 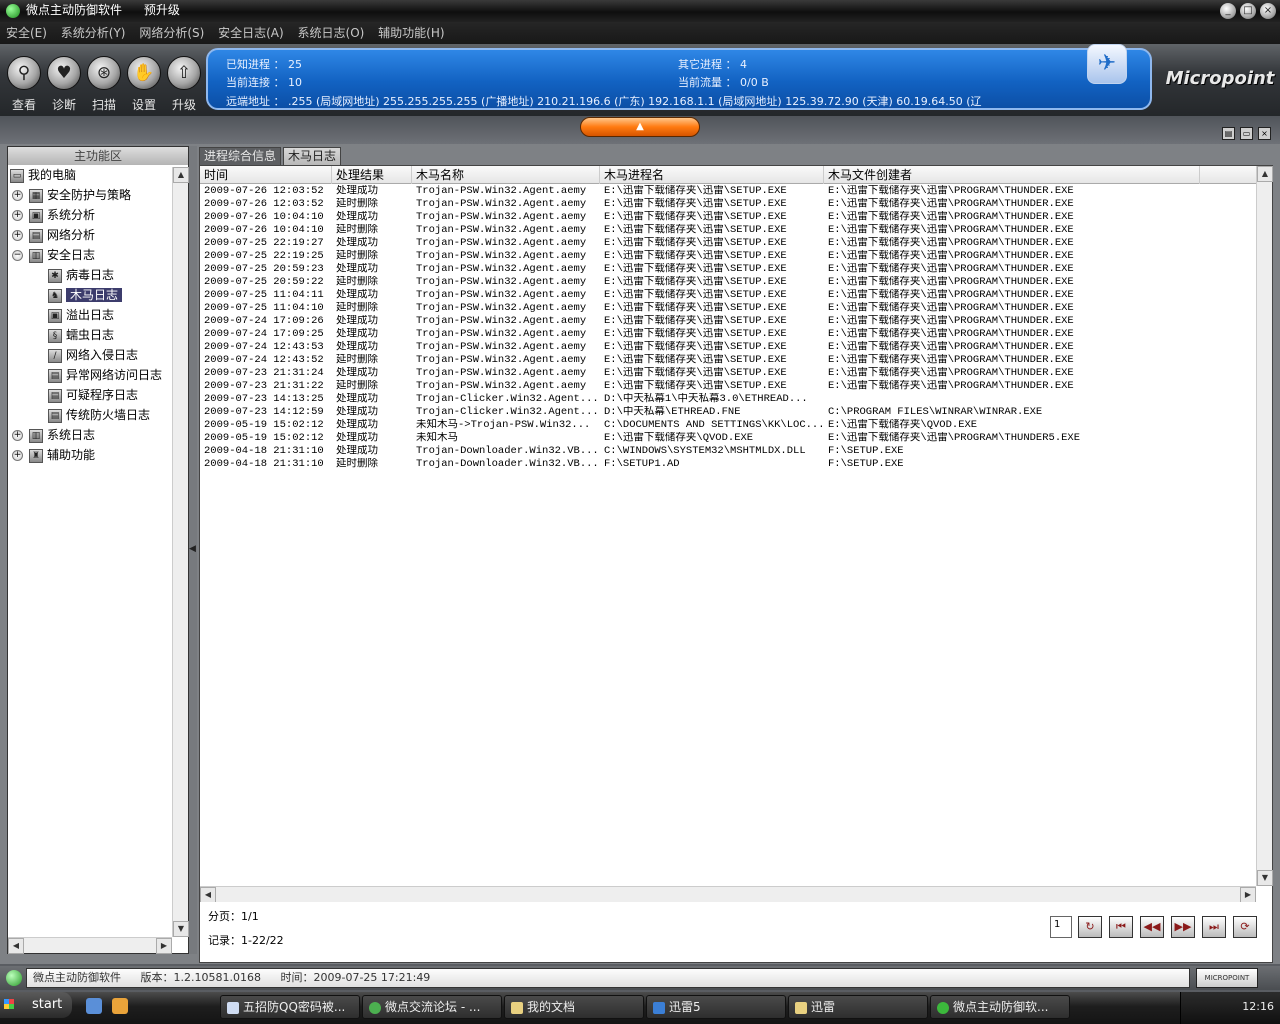 I want to click on tree-item: ✱ 病毒日志, so click(x=81, y=275).